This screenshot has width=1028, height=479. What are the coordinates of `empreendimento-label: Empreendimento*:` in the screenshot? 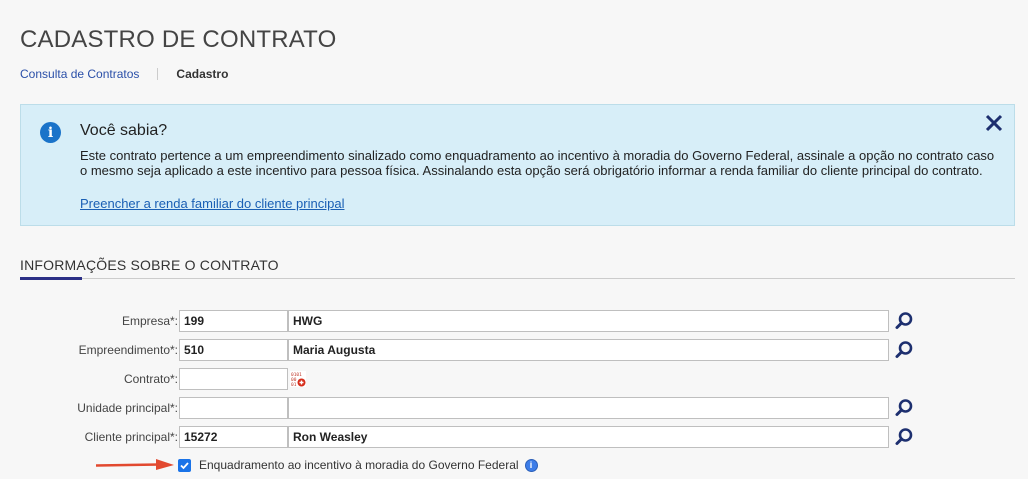 It's located at (128, 350).